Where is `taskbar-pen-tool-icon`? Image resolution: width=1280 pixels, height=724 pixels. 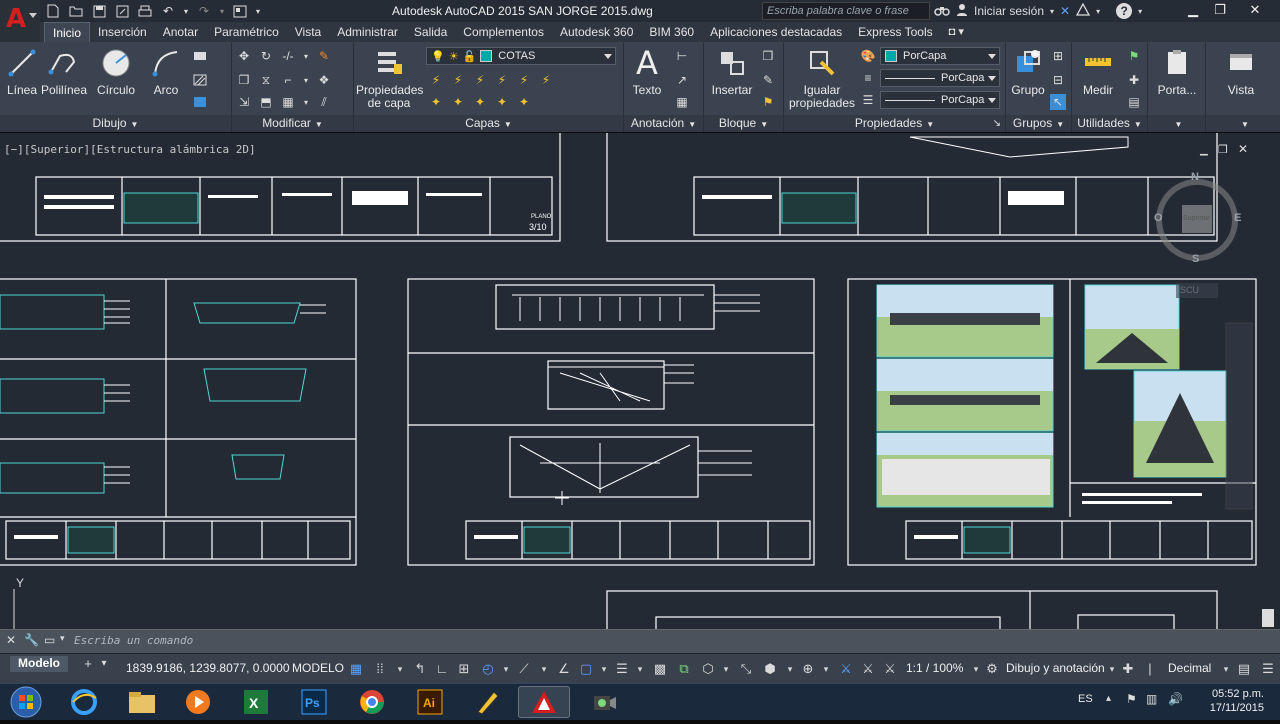
taskbar-pen-tool-icon is located at coordinates (488, 702).